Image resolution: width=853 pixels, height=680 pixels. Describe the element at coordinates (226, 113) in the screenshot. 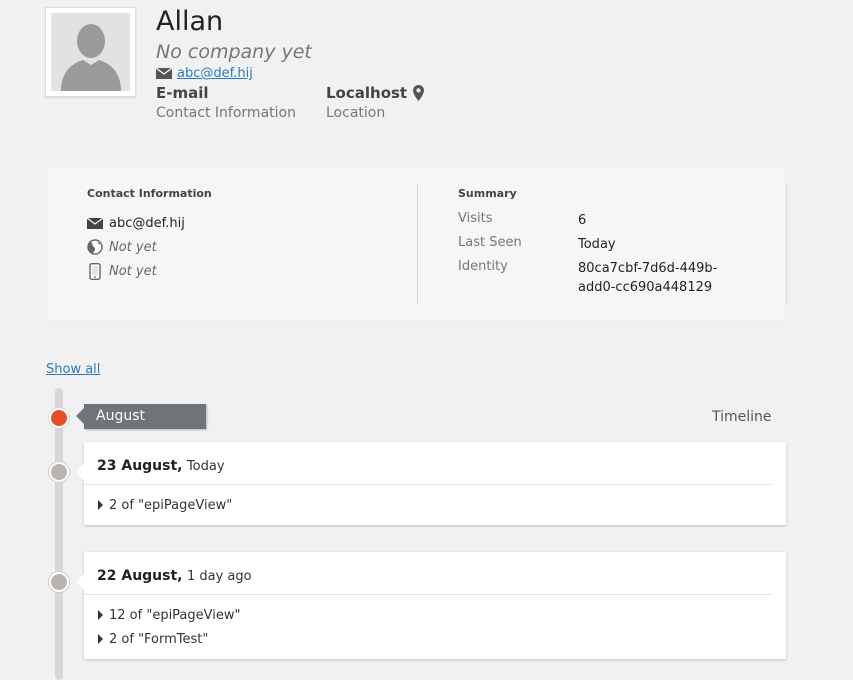

I see `email-meta-caption: Contact Information` at that location.